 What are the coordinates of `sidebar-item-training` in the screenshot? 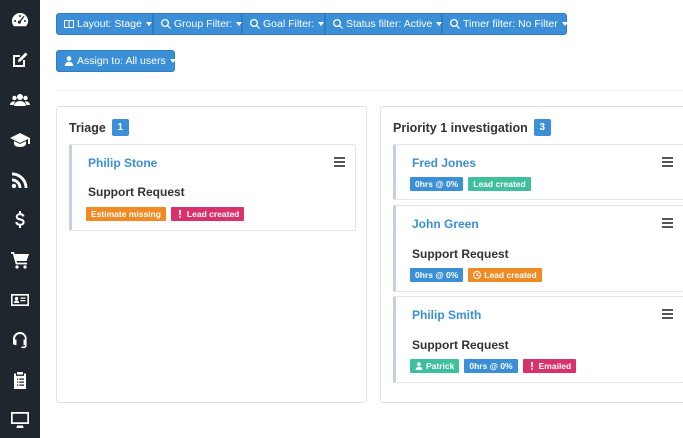 It's located at (20, 140).